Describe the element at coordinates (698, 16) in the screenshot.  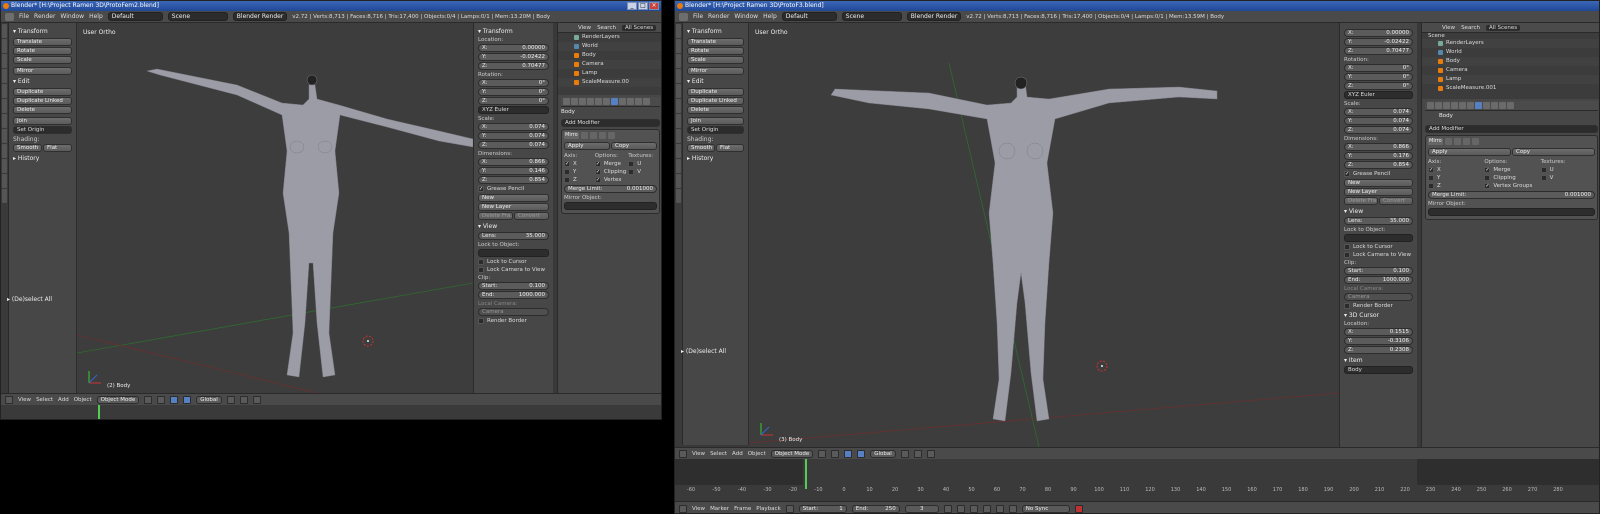
I see `menu-file: File` at that location.